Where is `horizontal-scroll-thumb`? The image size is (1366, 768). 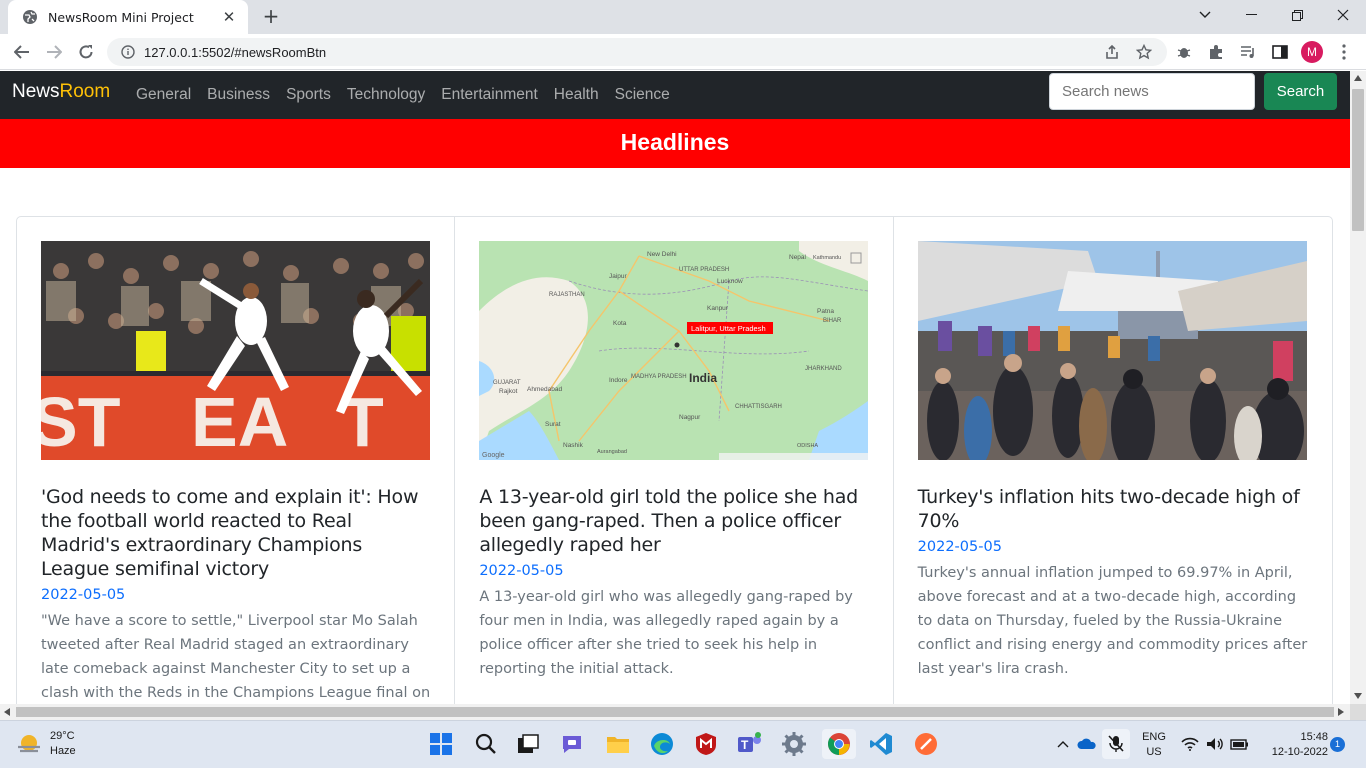 horizontal-scroll-thumb is located at coordinates (675, 712).